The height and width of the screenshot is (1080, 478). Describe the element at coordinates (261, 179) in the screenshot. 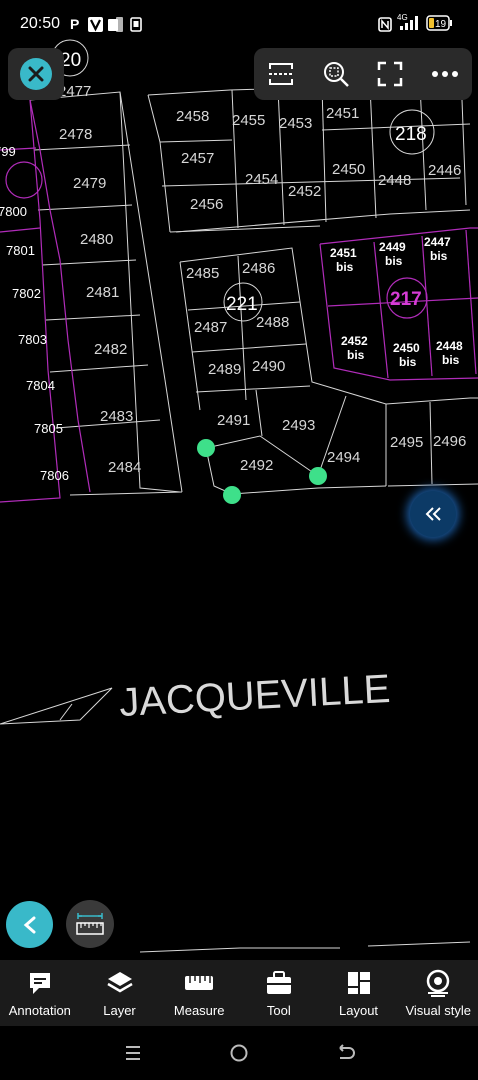

I see `parcel-label: 2454` at that location.